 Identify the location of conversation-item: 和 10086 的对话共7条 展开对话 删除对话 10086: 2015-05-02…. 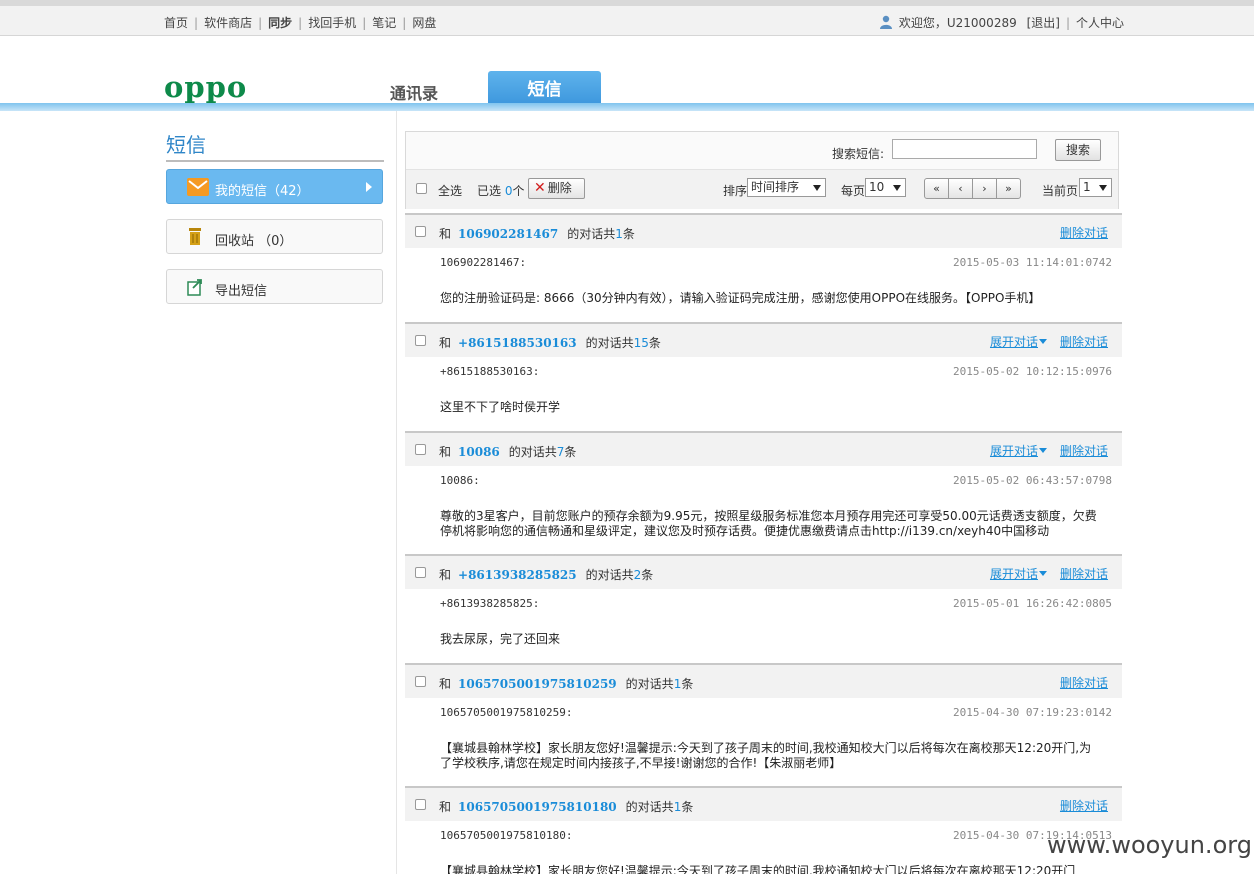
(763, 484).